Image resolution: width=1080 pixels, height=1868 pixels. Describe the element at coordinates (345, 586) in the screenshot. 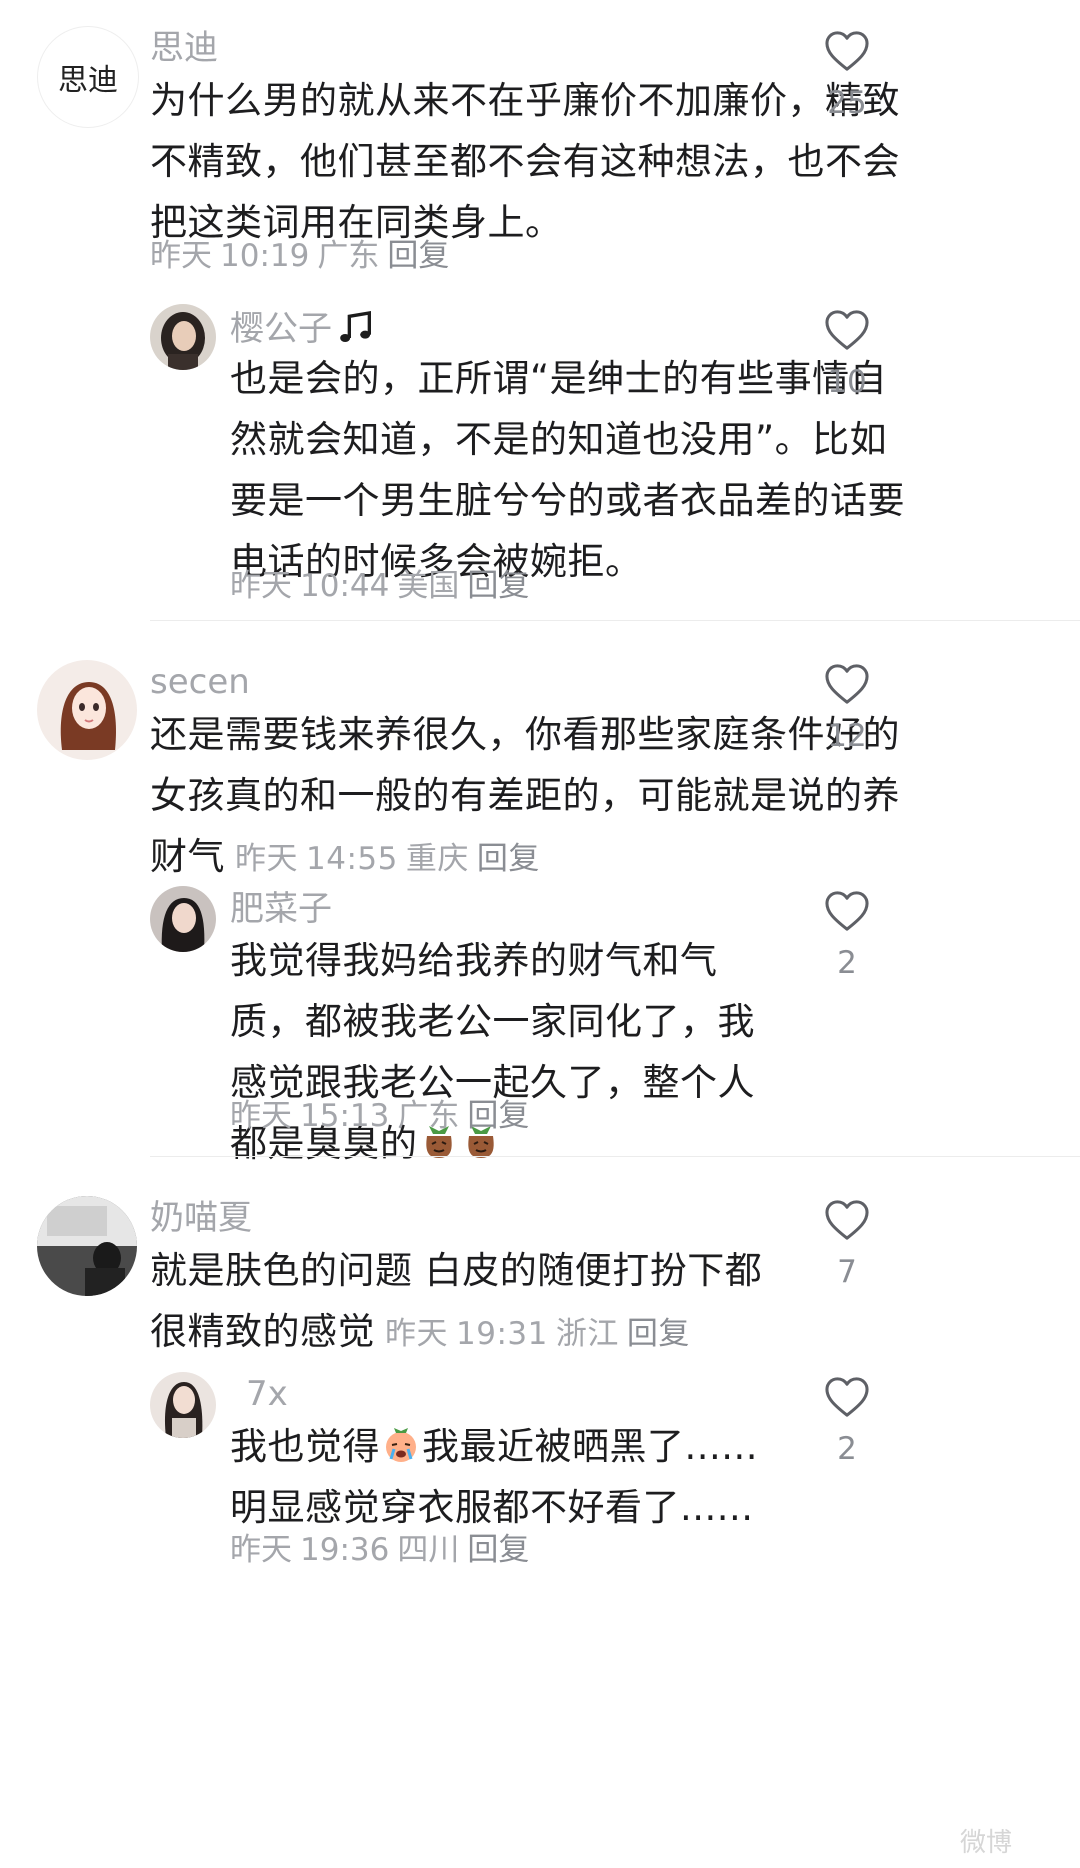

I see `reply-time: 10:44` at that location.